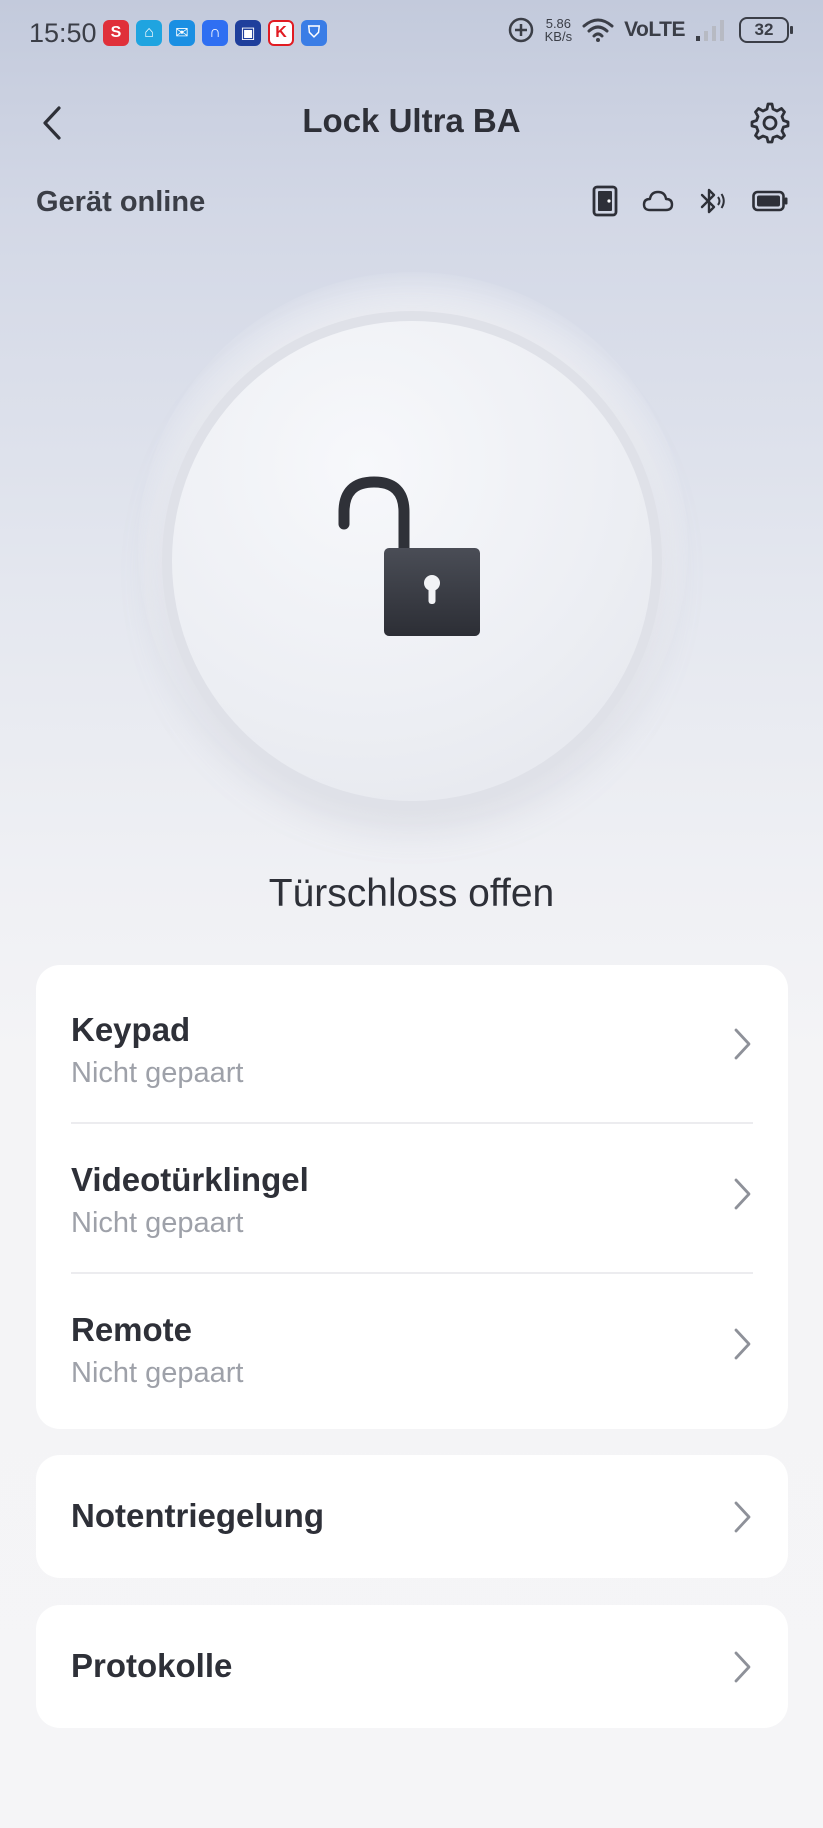  Describe the element at coordinates (132, 1329) in the screenshot. I see `remote-title: Remote` at that location.